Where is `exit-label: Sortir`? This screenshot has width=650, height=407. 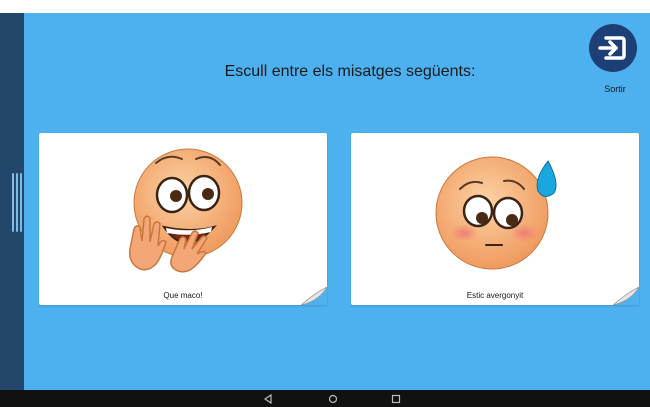 exit-label: Sortir is located at coordinates (615, 89).